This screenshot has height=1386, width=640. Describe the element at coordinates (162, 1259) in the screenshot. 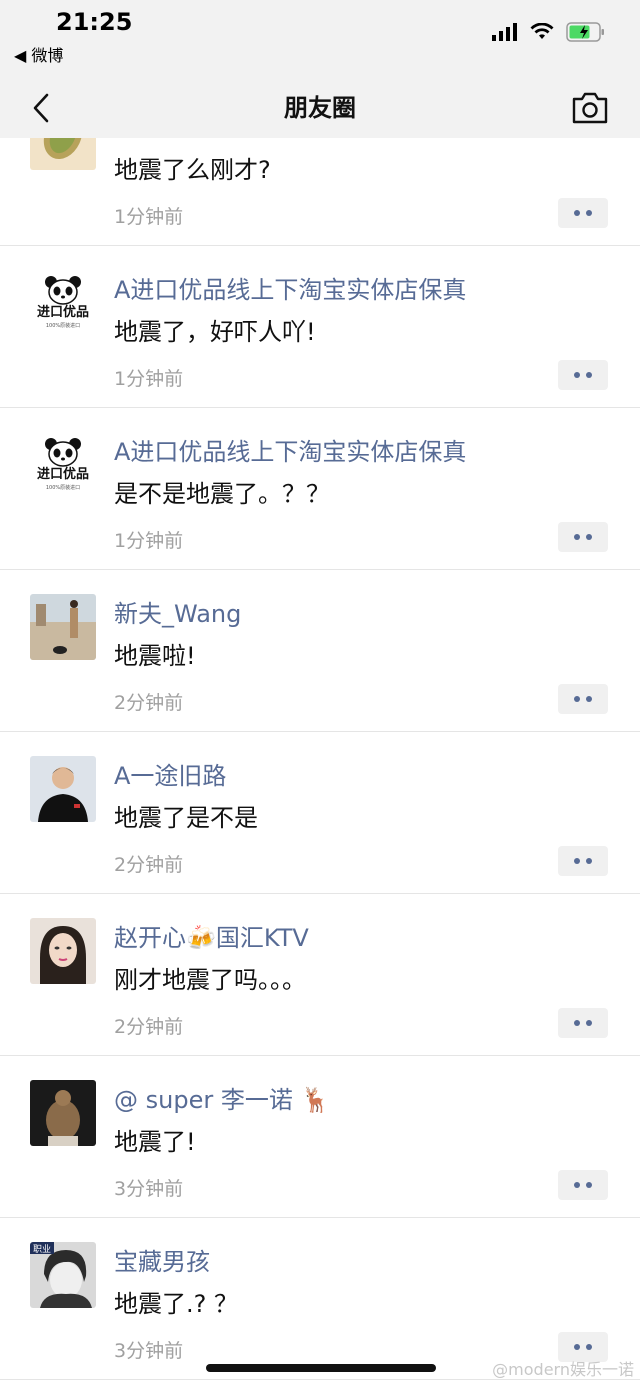

I see `moment-nickname: 宝藏男孩` at that location.